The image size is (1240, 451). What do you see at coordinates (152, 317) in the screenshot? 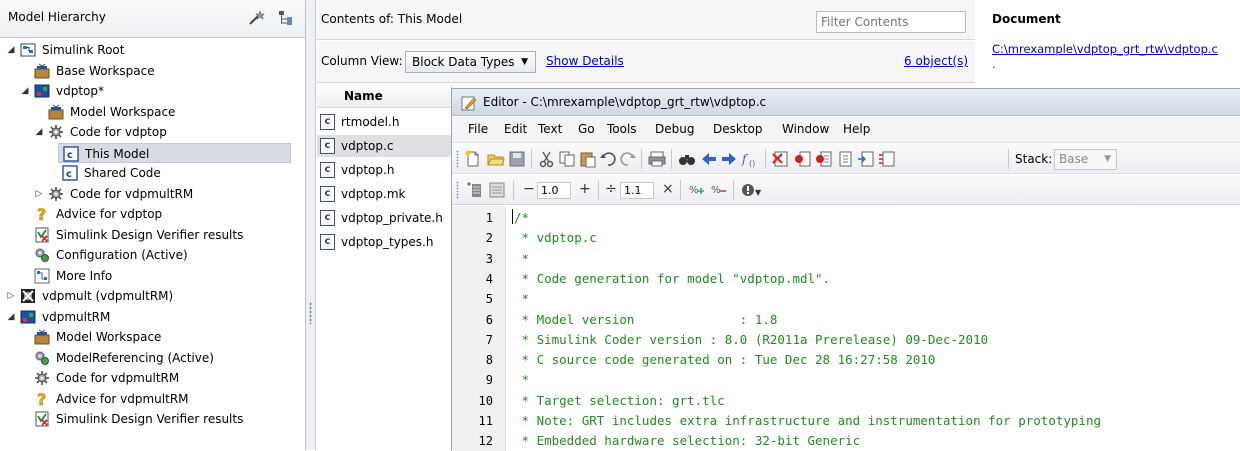
I see `tree-item: ◢ vdpmultRM` at bounding box center [152, 317].